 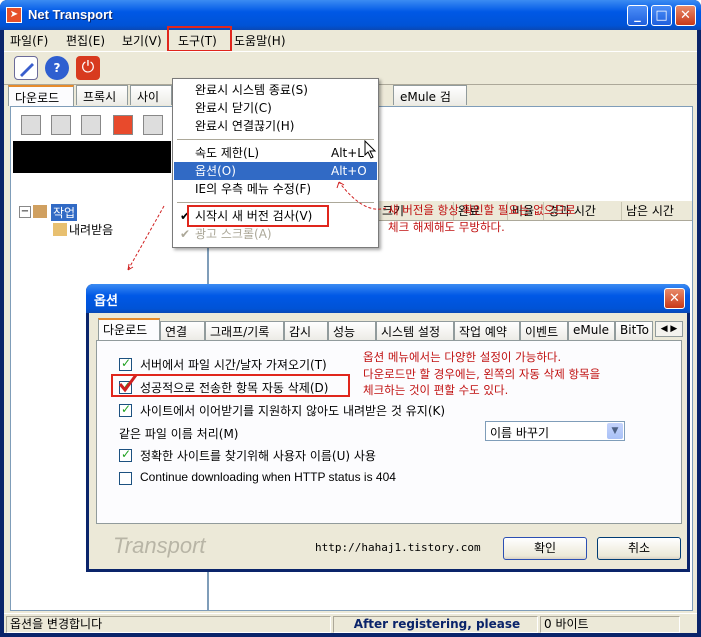 I want to click on option-keep-partial-checkbox, so click(x=125, y=409).